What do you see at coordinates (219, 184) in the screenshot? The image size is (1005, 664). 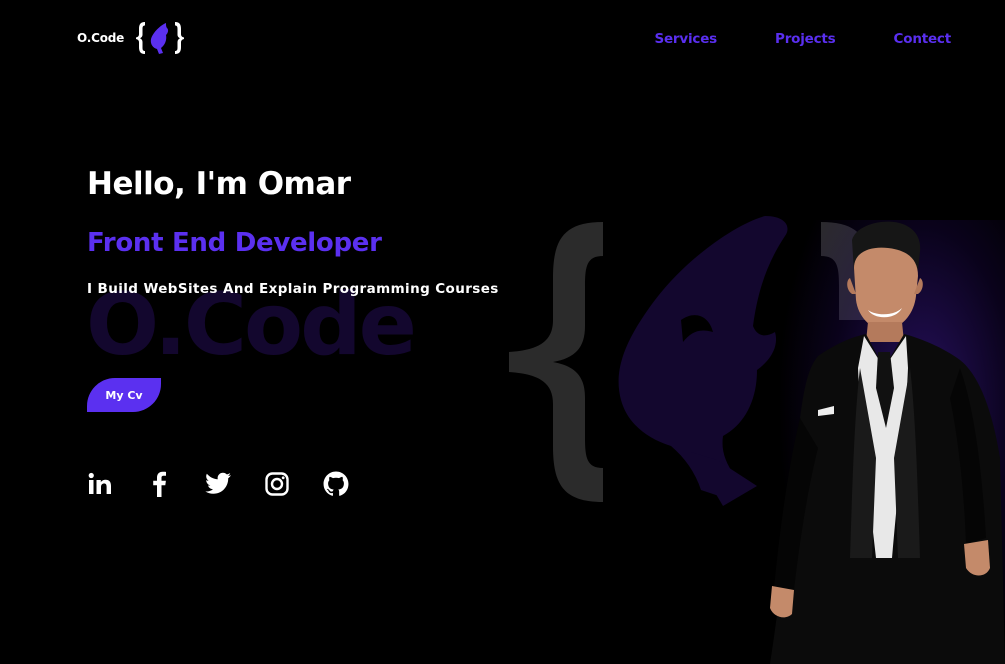 I see `hero-greeting: Hello, I'm Omar` at bounding box center [219, 184].